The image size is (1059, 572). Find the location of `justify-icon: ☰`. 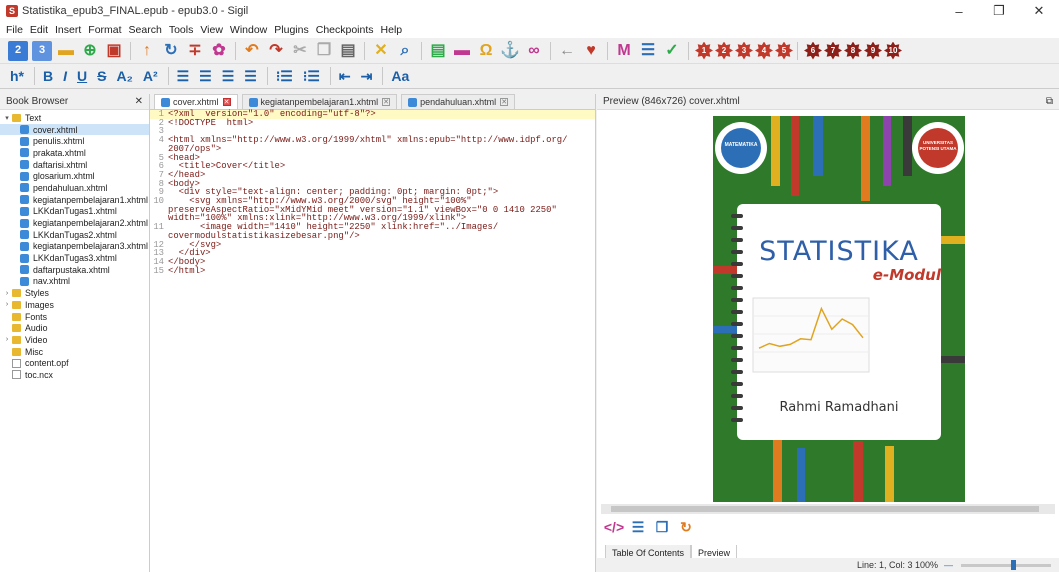

justify-icon: ☰ is located at coordinates (250, 76).